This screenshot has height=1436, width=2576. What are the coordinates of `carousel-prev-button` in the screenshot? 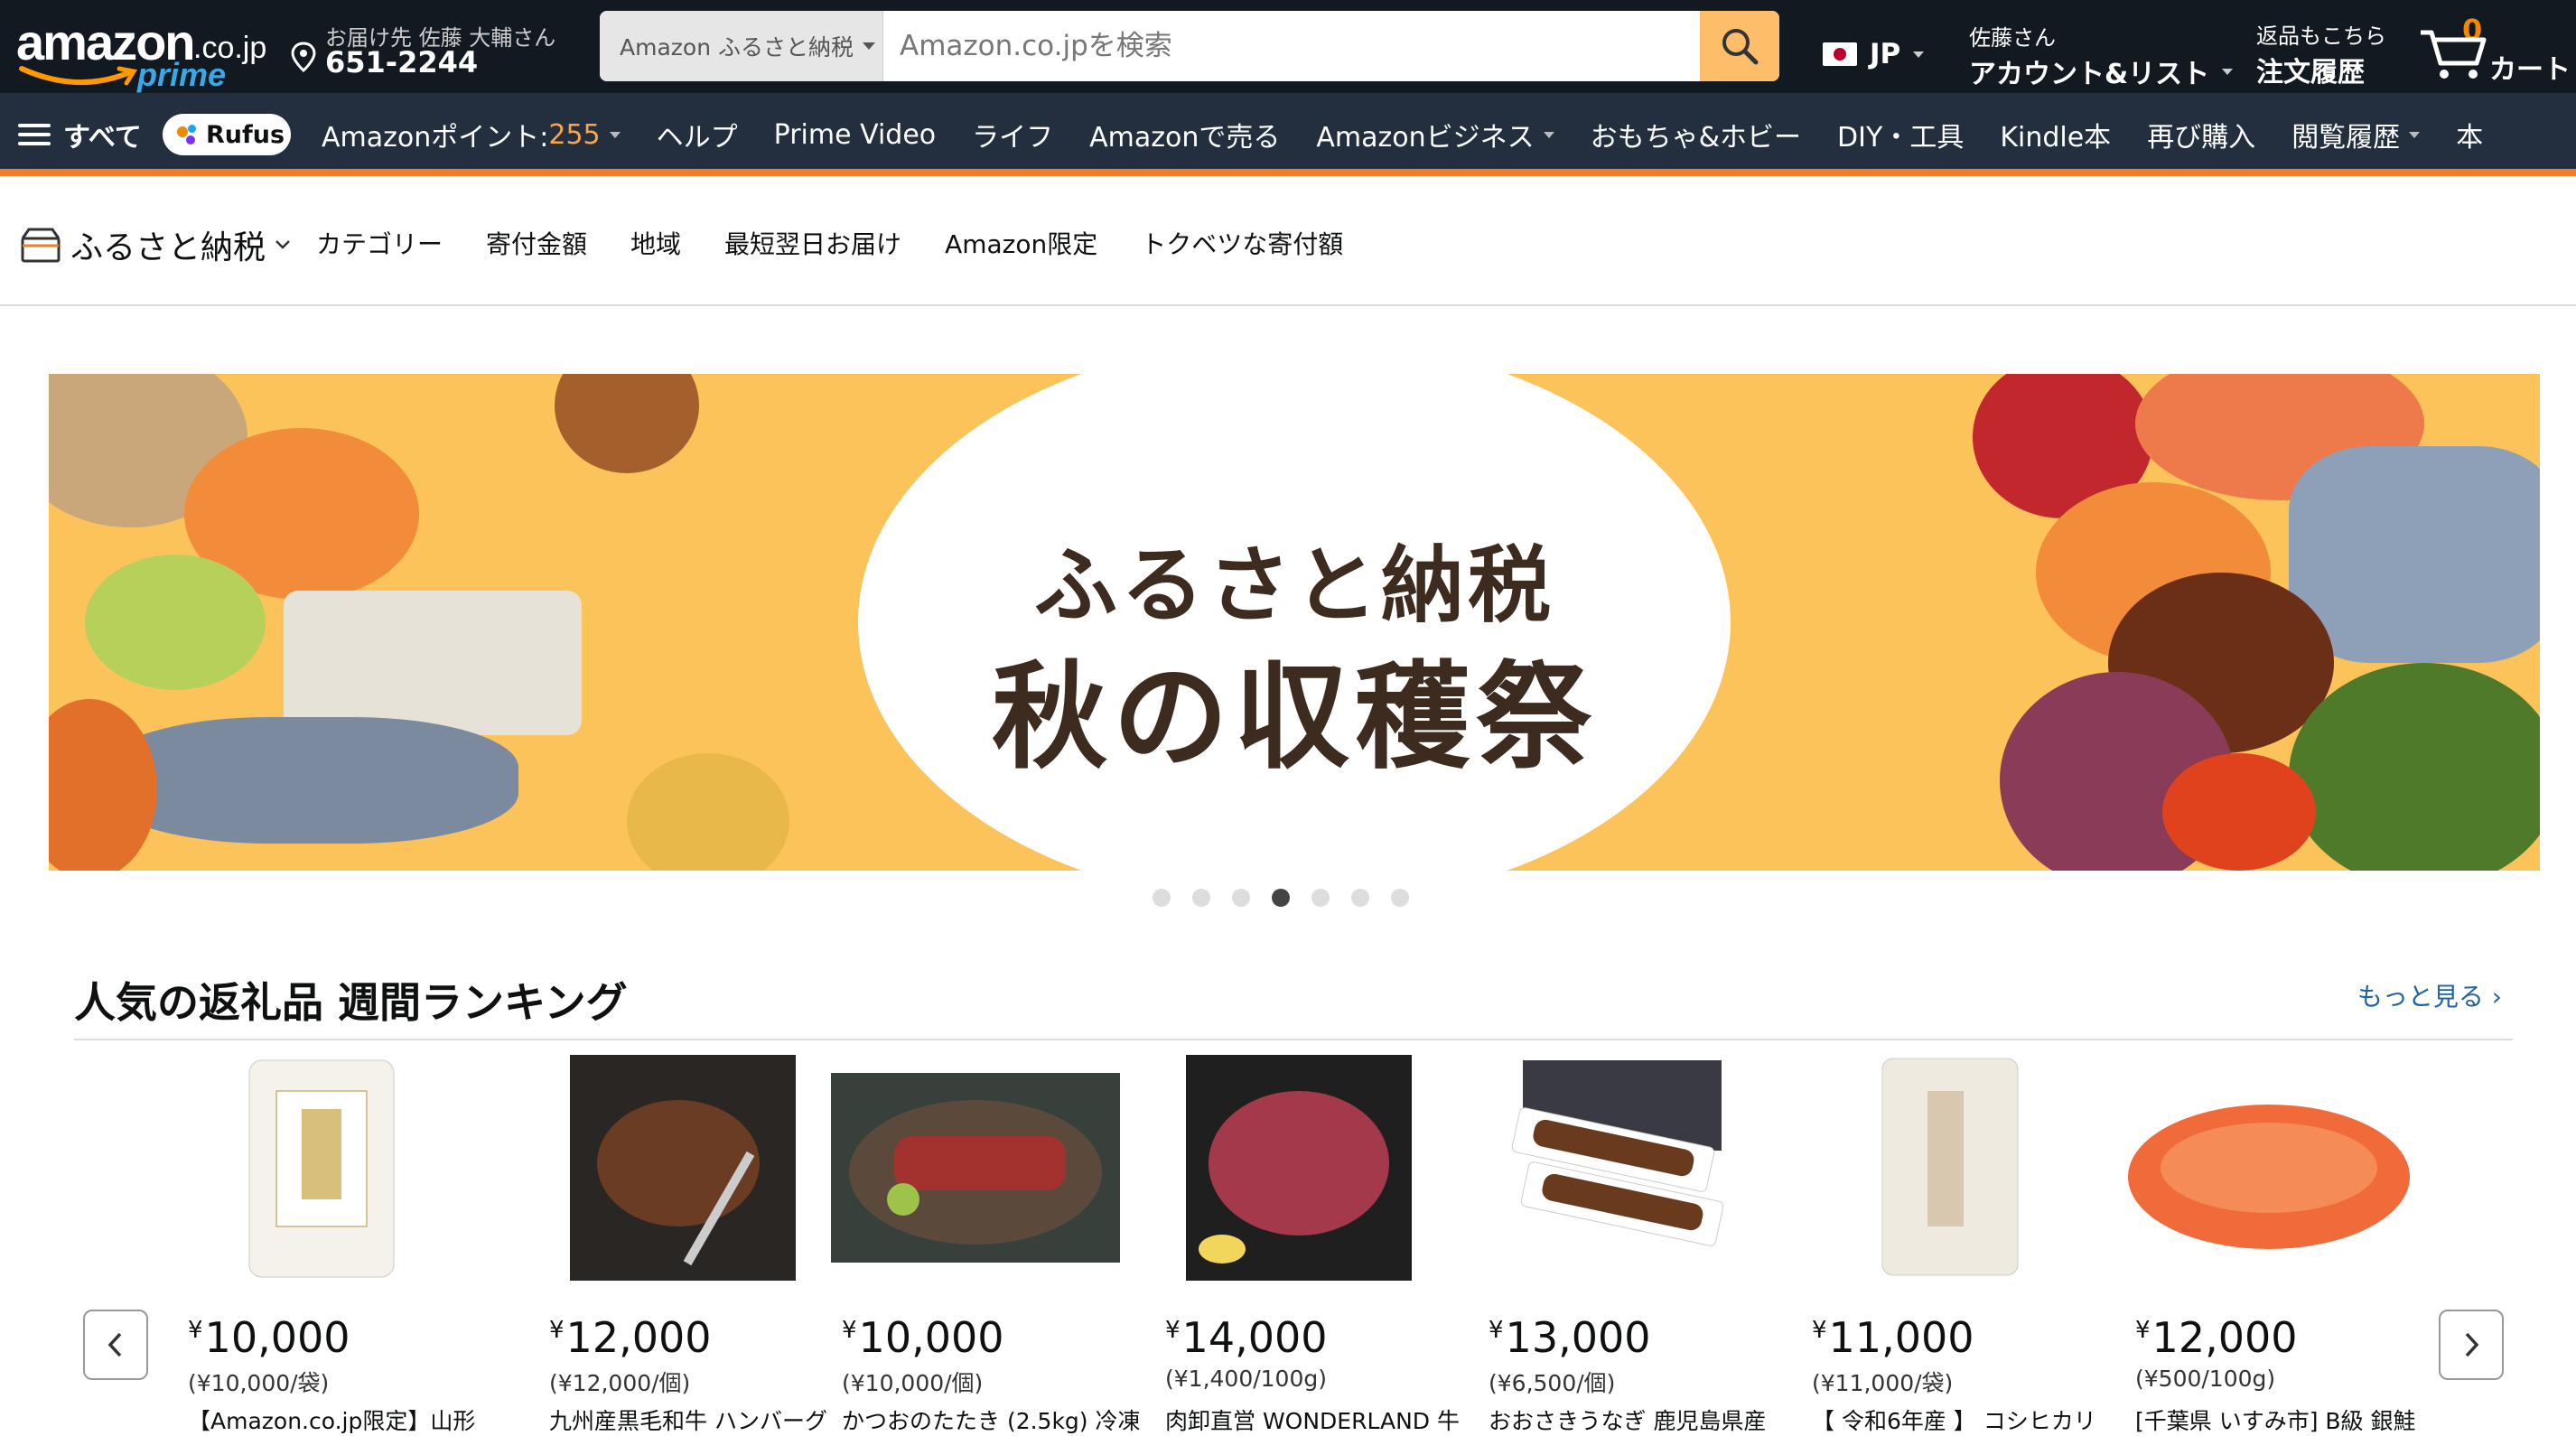 It's located at (116, 1345).